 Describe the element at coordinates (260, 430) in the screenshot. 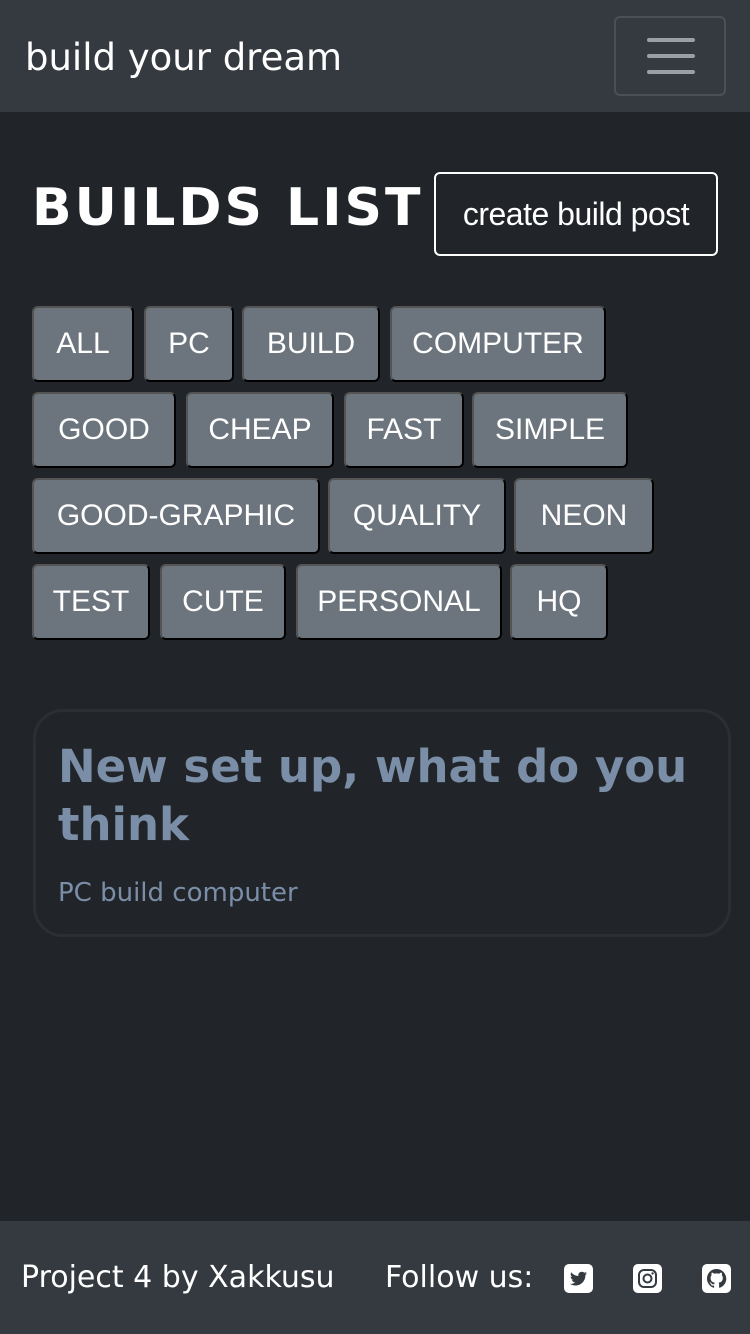

I see `tag-button-cheap: CHEAP` at that location.